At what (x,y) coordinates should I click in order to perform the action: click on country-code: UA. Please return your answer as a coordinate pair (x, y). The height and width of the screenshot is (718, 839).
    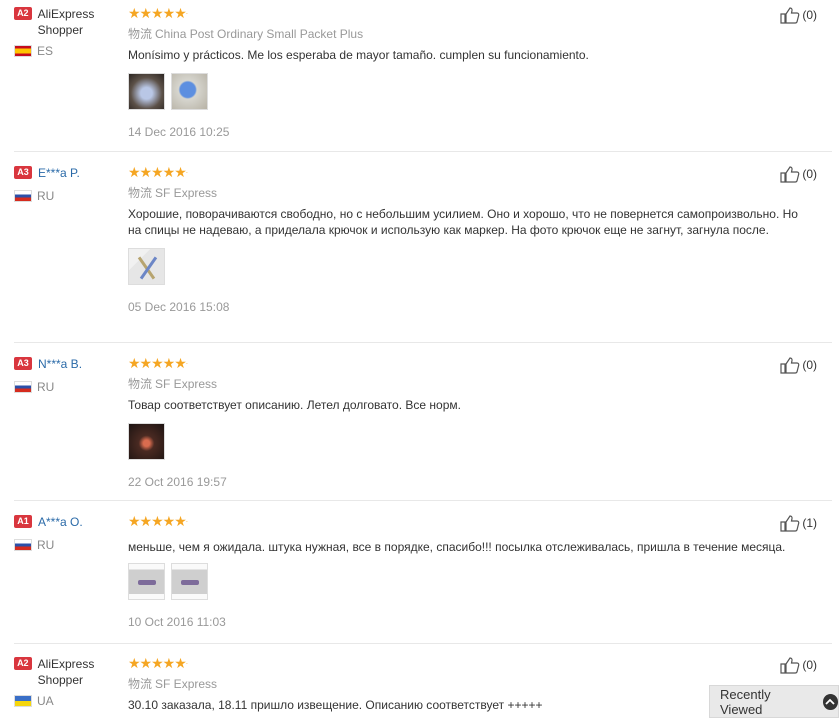
    Looking at the image, I should click on (45, 701).